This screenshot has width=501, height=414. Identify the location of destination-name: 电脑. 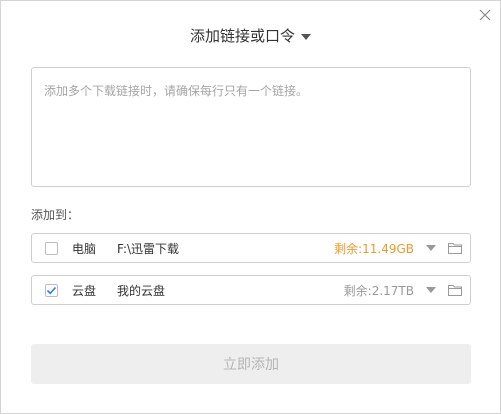
(84, 248).